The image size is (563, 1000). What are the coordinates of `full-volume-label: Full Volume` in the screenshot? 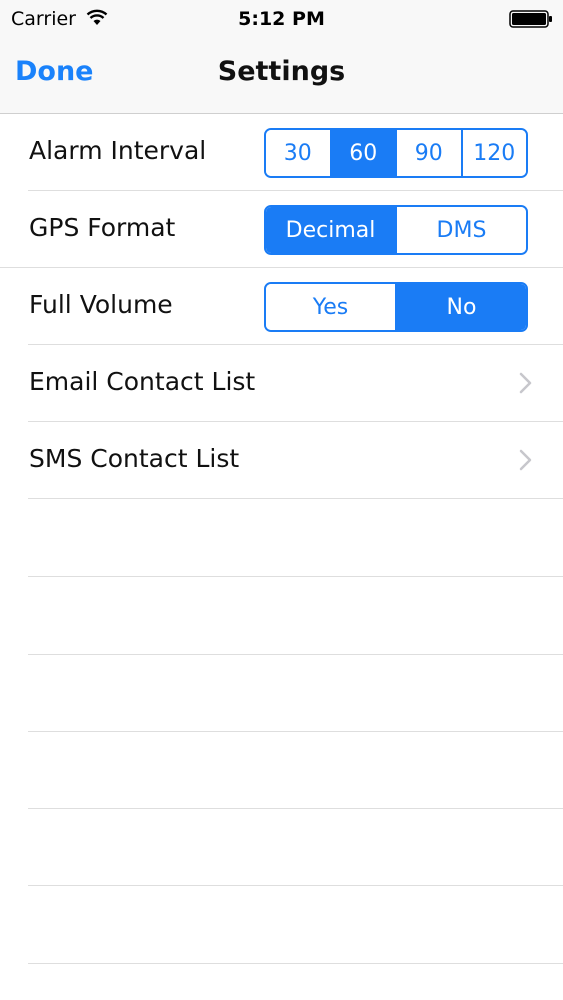 It's located at (101, 304).